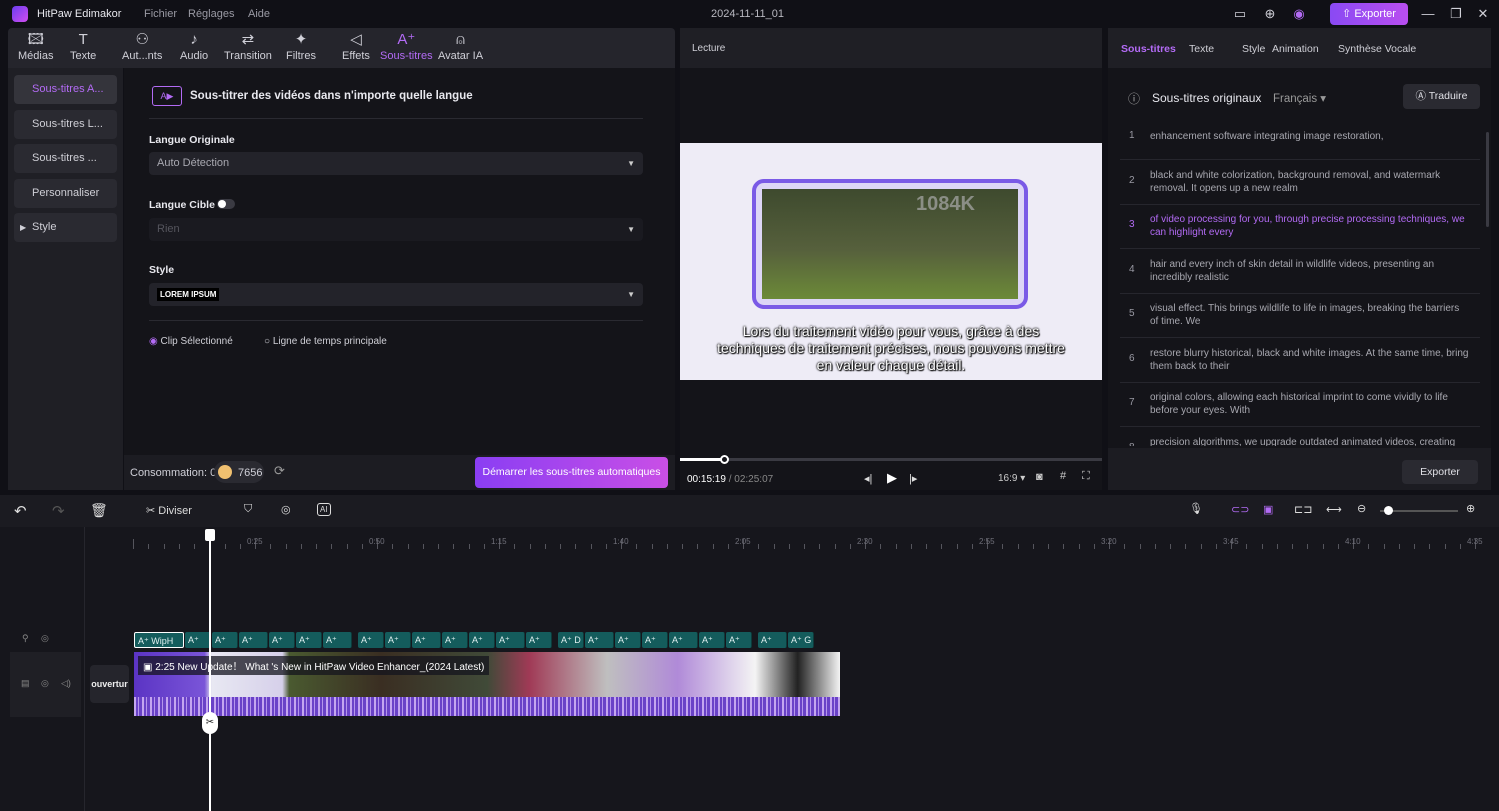 The width and height of the screenshot is (1499, 811). What do you see at coordinates (891, 459) in the screenshot?
I see `playback-progress` at bounding box center [891, 459].